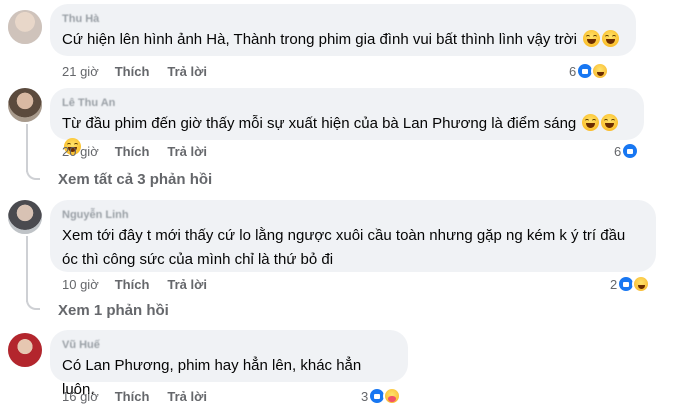 This screenshot has height=411, width=698. Describe the element at coordinates (353, 215) in the screenshot. I see `comment-author: Nguyễn Linh` at that location.